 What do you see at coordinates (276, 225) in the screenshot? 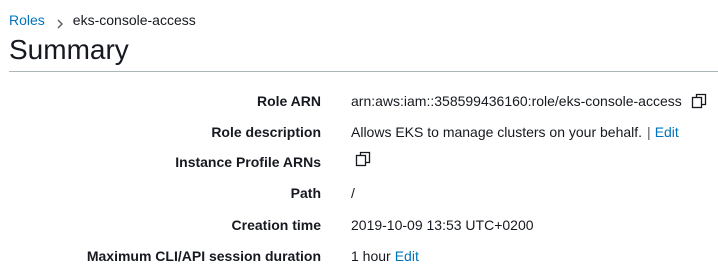
I see `creation-time-label: Creation time` at bounding box center [276, 225].